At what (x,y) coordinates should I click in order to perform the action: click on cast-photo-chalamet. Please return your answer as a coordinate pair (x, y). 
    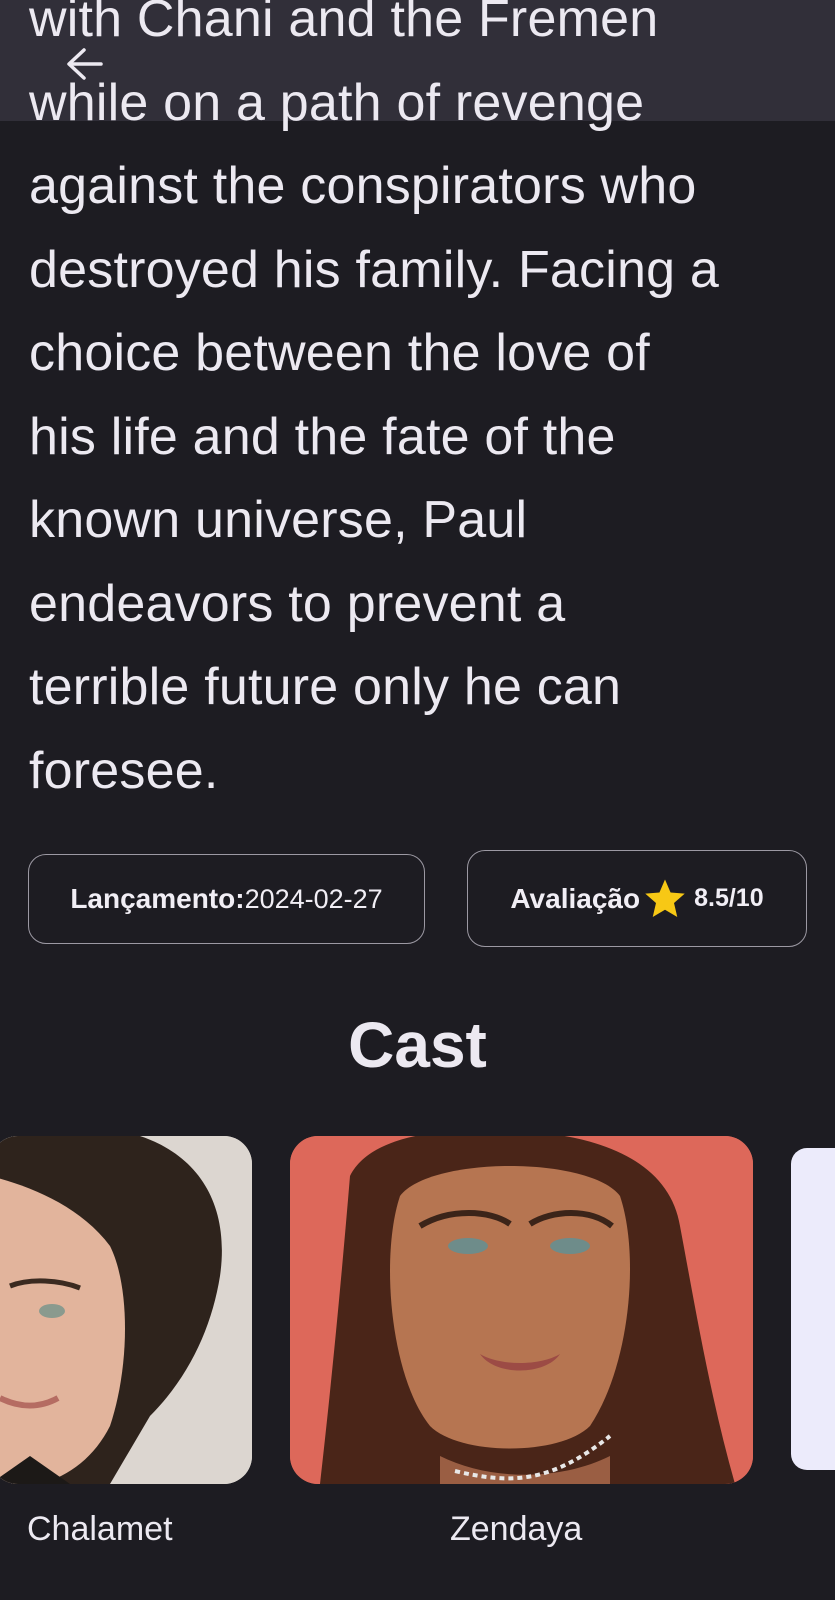
    Looking at the image, I should click on (126, 1310).